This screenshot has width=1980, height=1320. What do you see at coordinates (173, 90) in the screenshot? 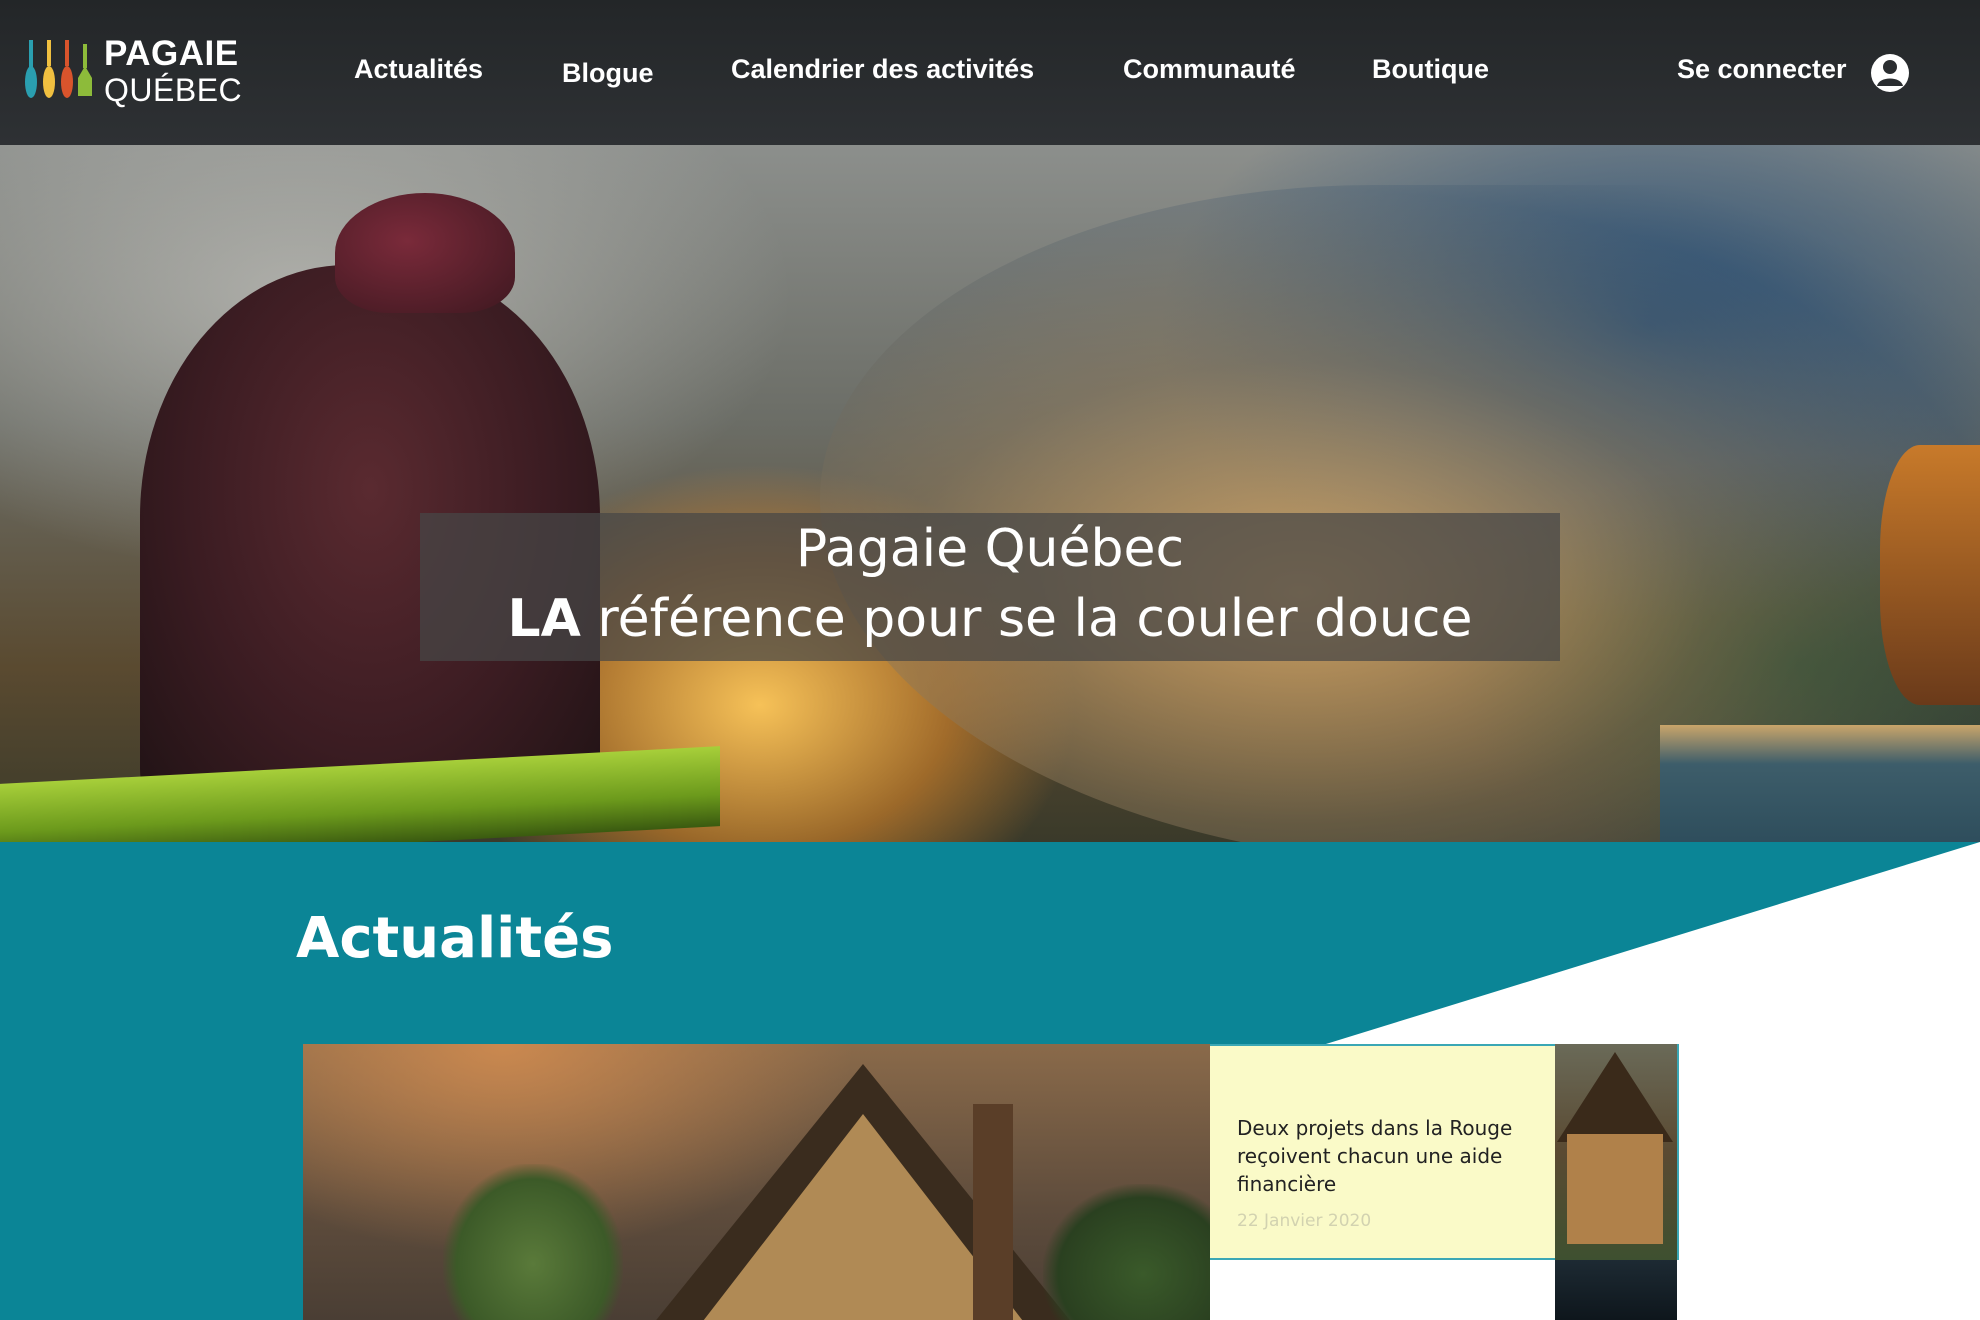
I see `logo-line-2: QUÉBEC` at bounding box center [173, 90].